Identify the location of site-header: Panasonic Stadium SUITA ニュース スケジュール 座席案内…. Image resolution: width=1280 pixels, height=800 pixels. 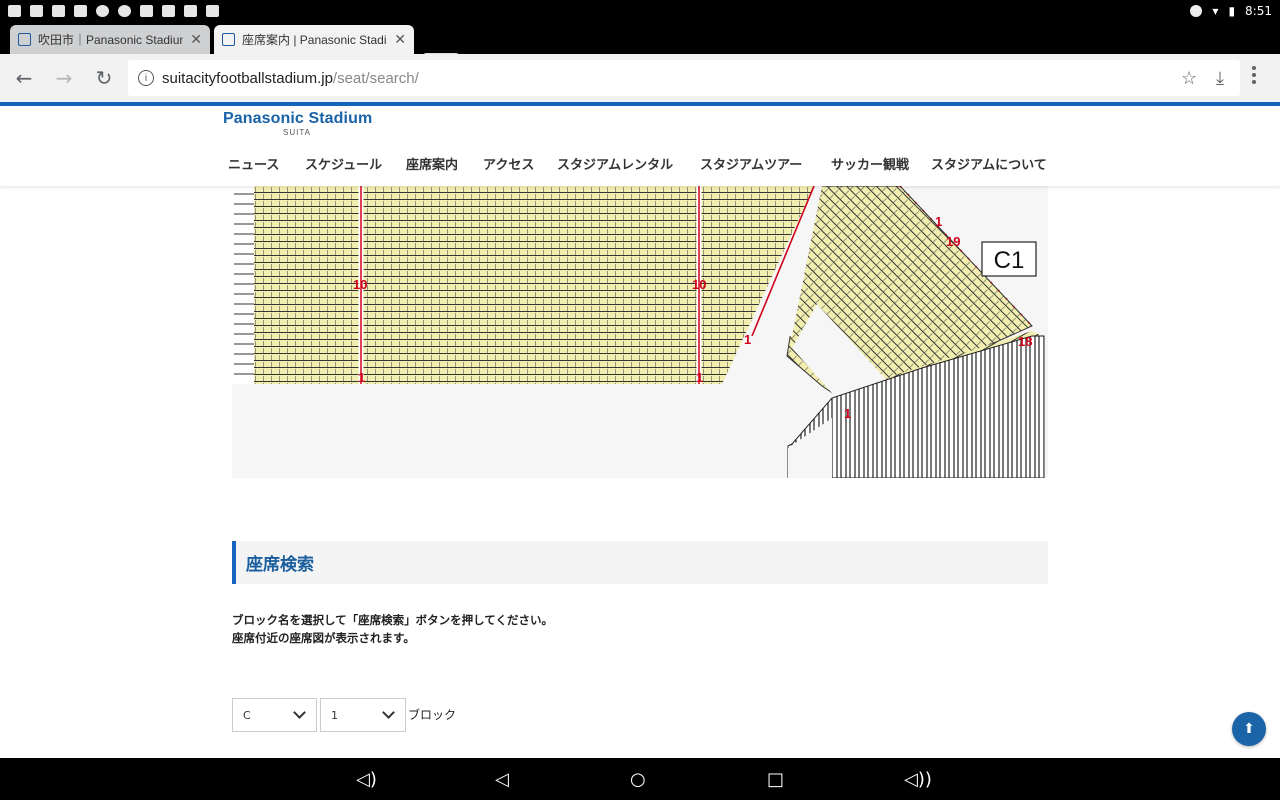
(640, 146).